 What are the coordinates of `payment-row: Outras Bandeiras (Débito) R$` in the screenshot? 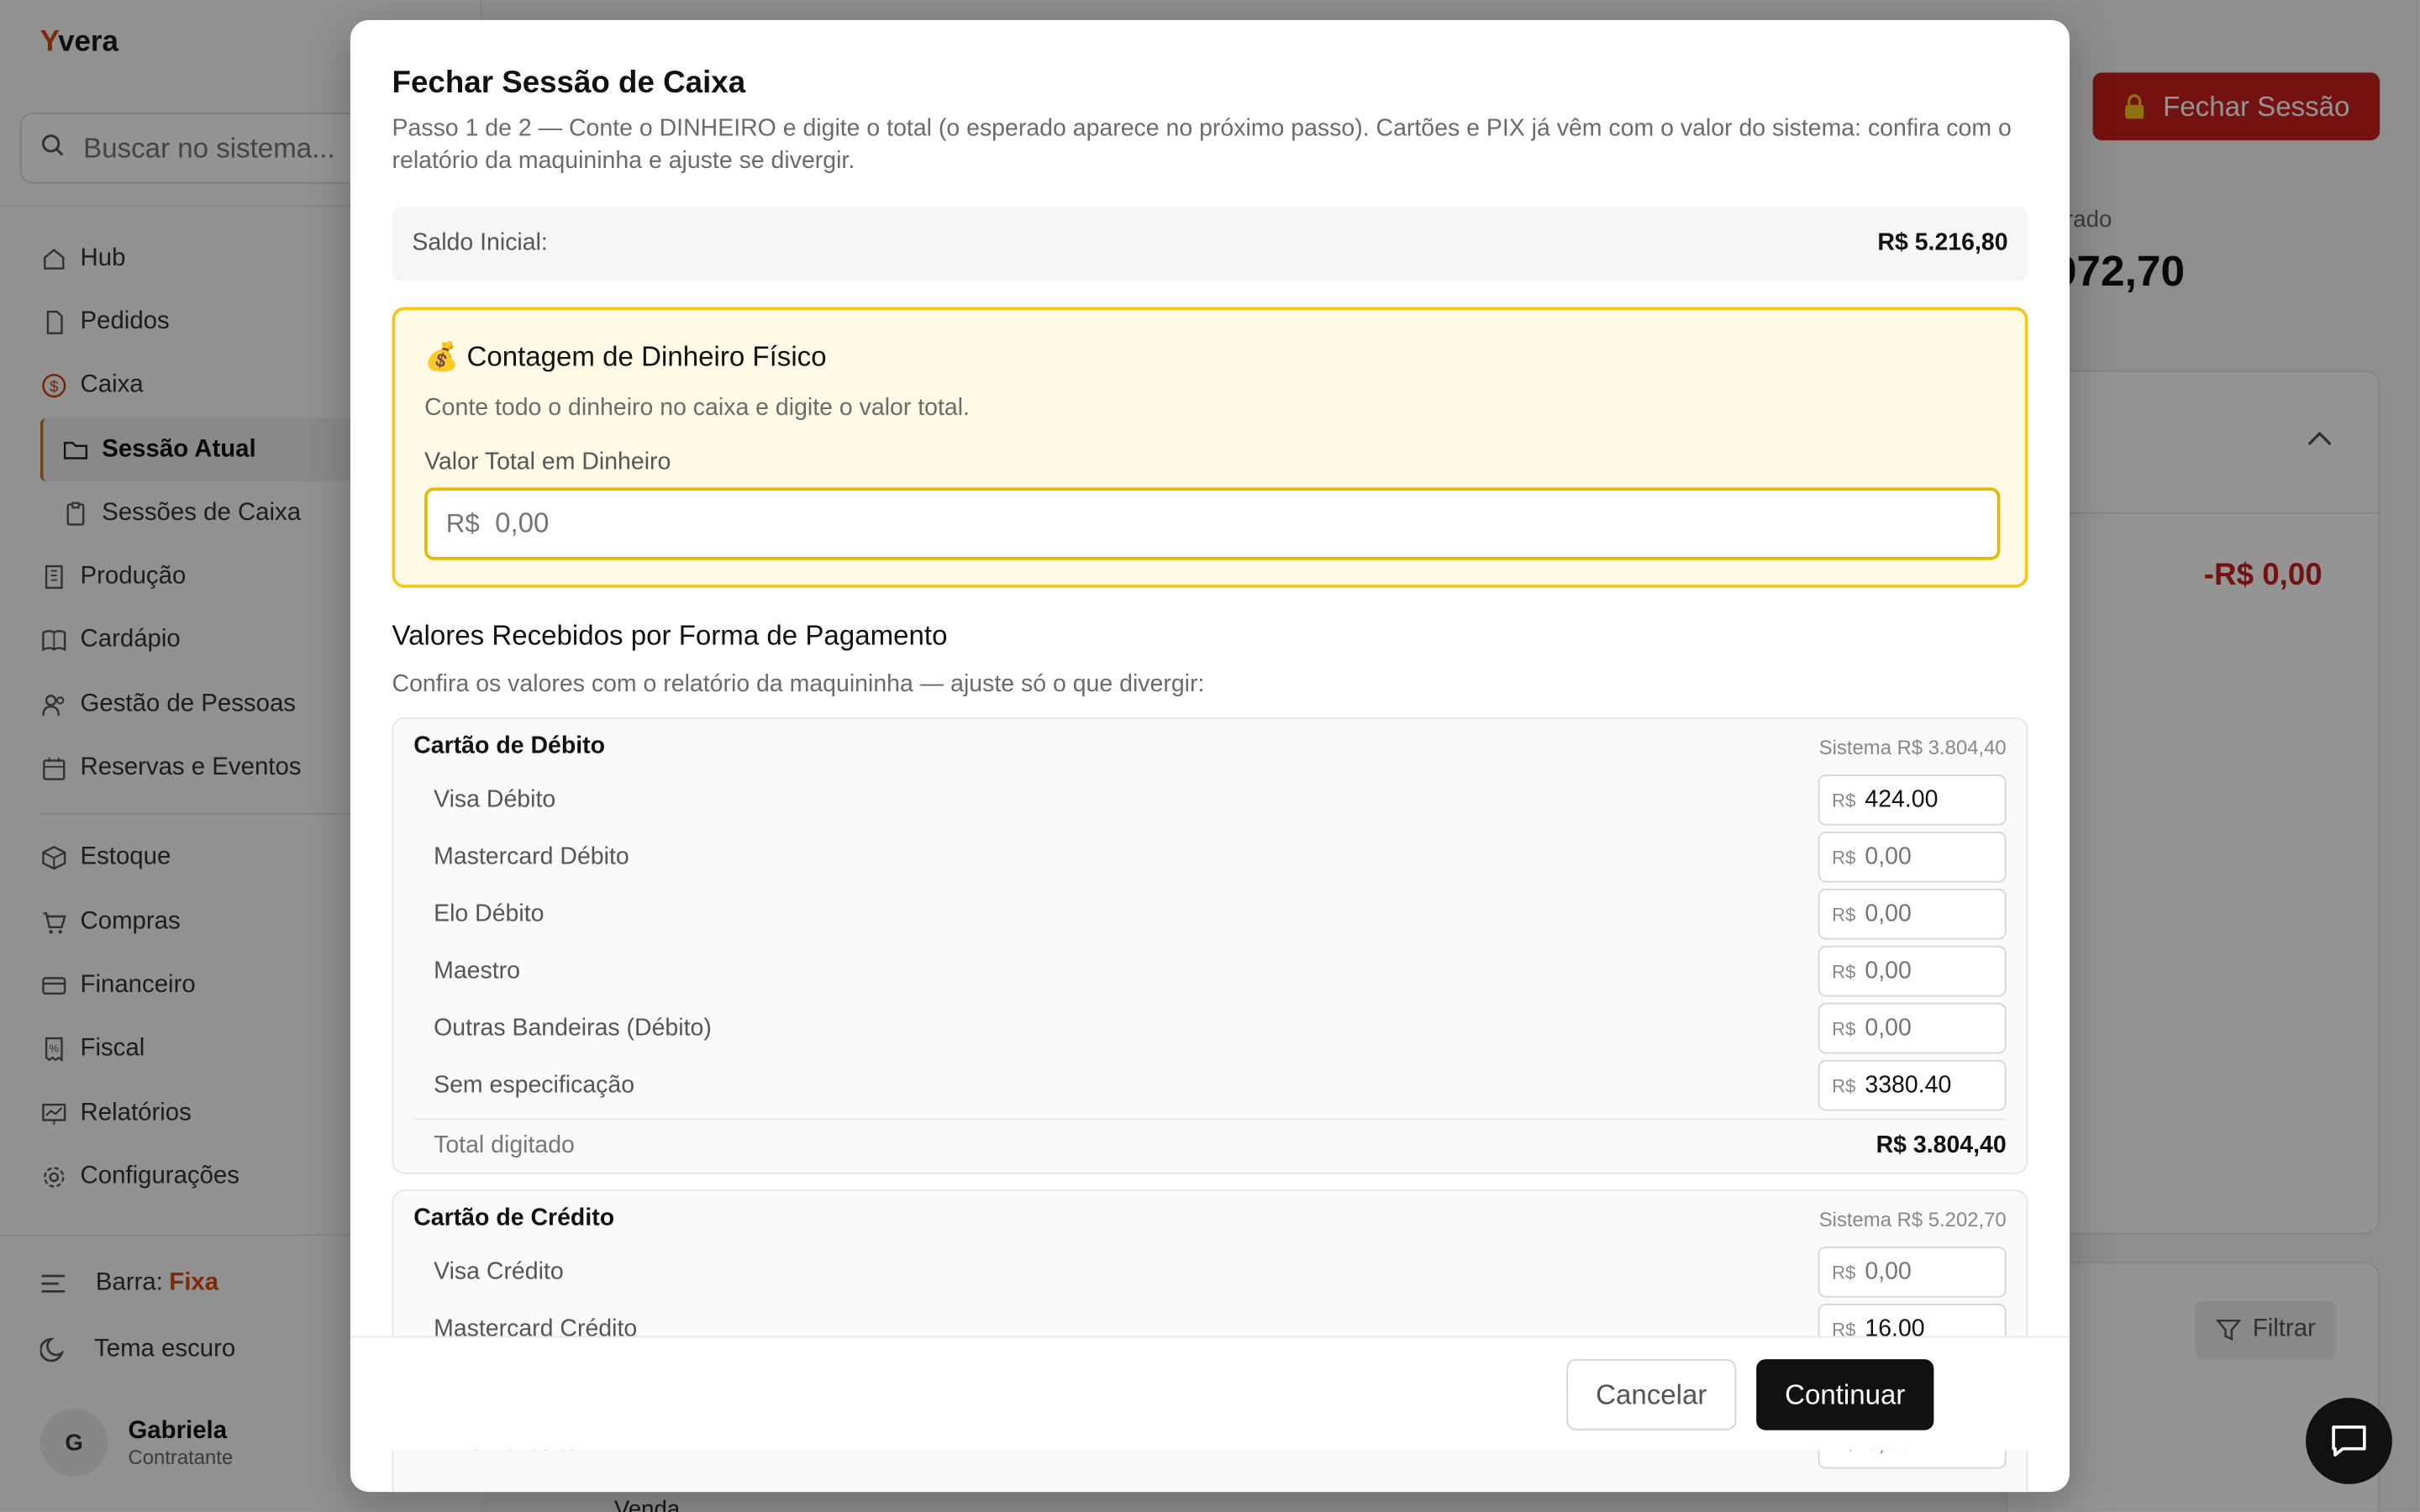 It's located at (1221, 1028).